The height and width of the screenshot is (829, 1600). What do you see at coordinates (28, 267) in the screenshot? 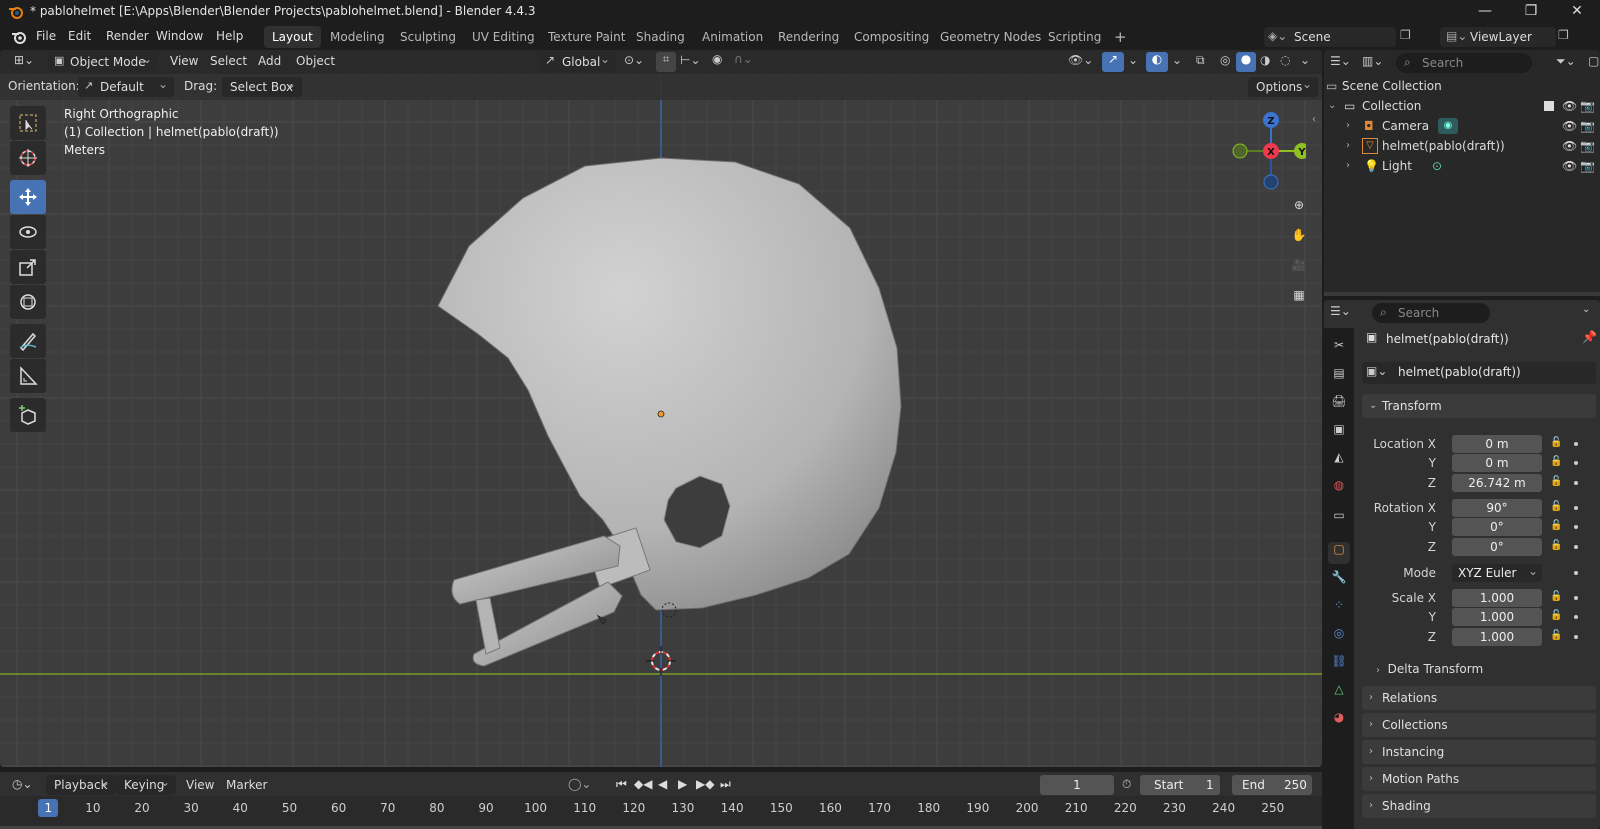
I see `scale-tool` at bounding box center [28, 267].